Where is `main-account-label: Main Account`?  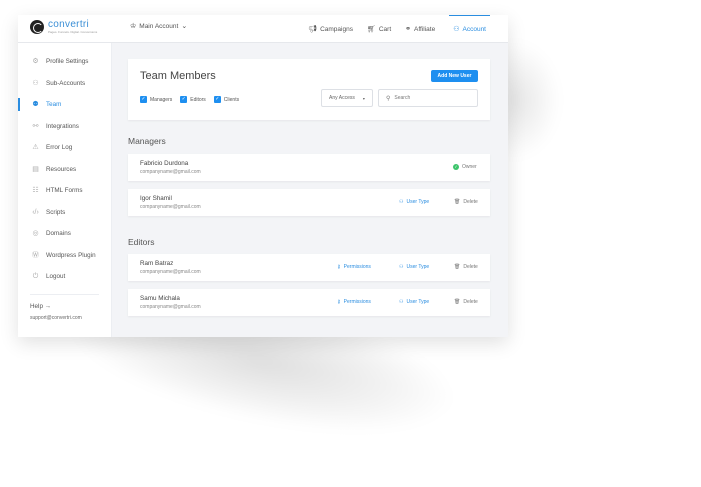
main-account-label: Main Account is located at coordinates (159, 26).